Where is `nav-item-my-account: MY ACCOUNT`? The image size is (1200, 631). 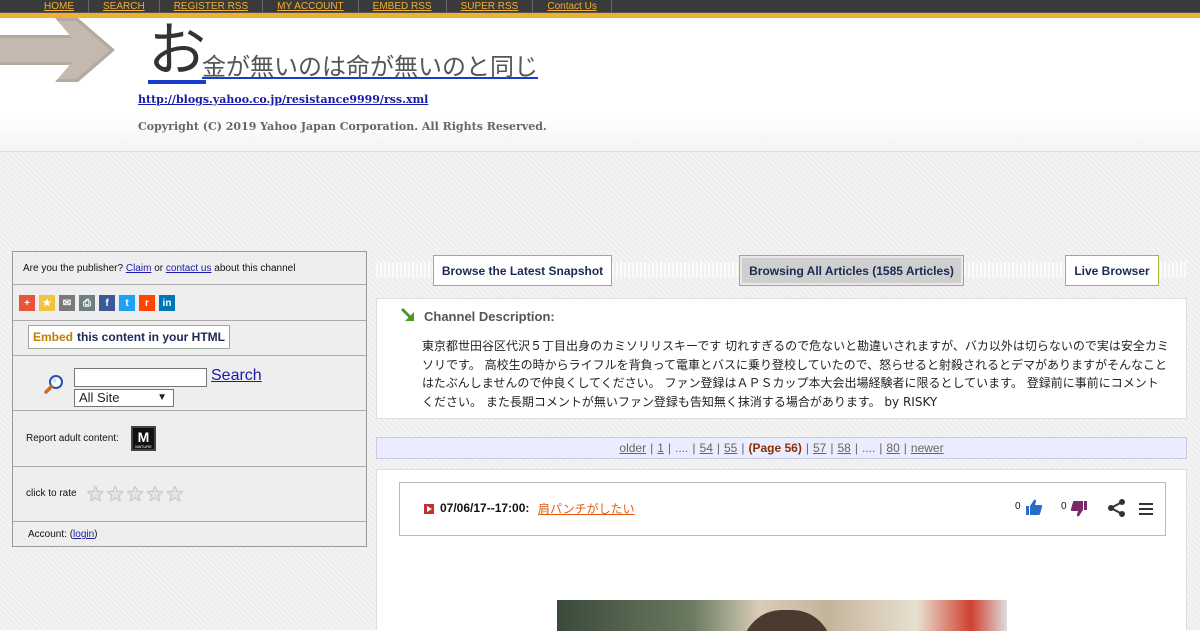
nav-item-my-account: MY ACCOUNT is located at coordinates (311, 6).